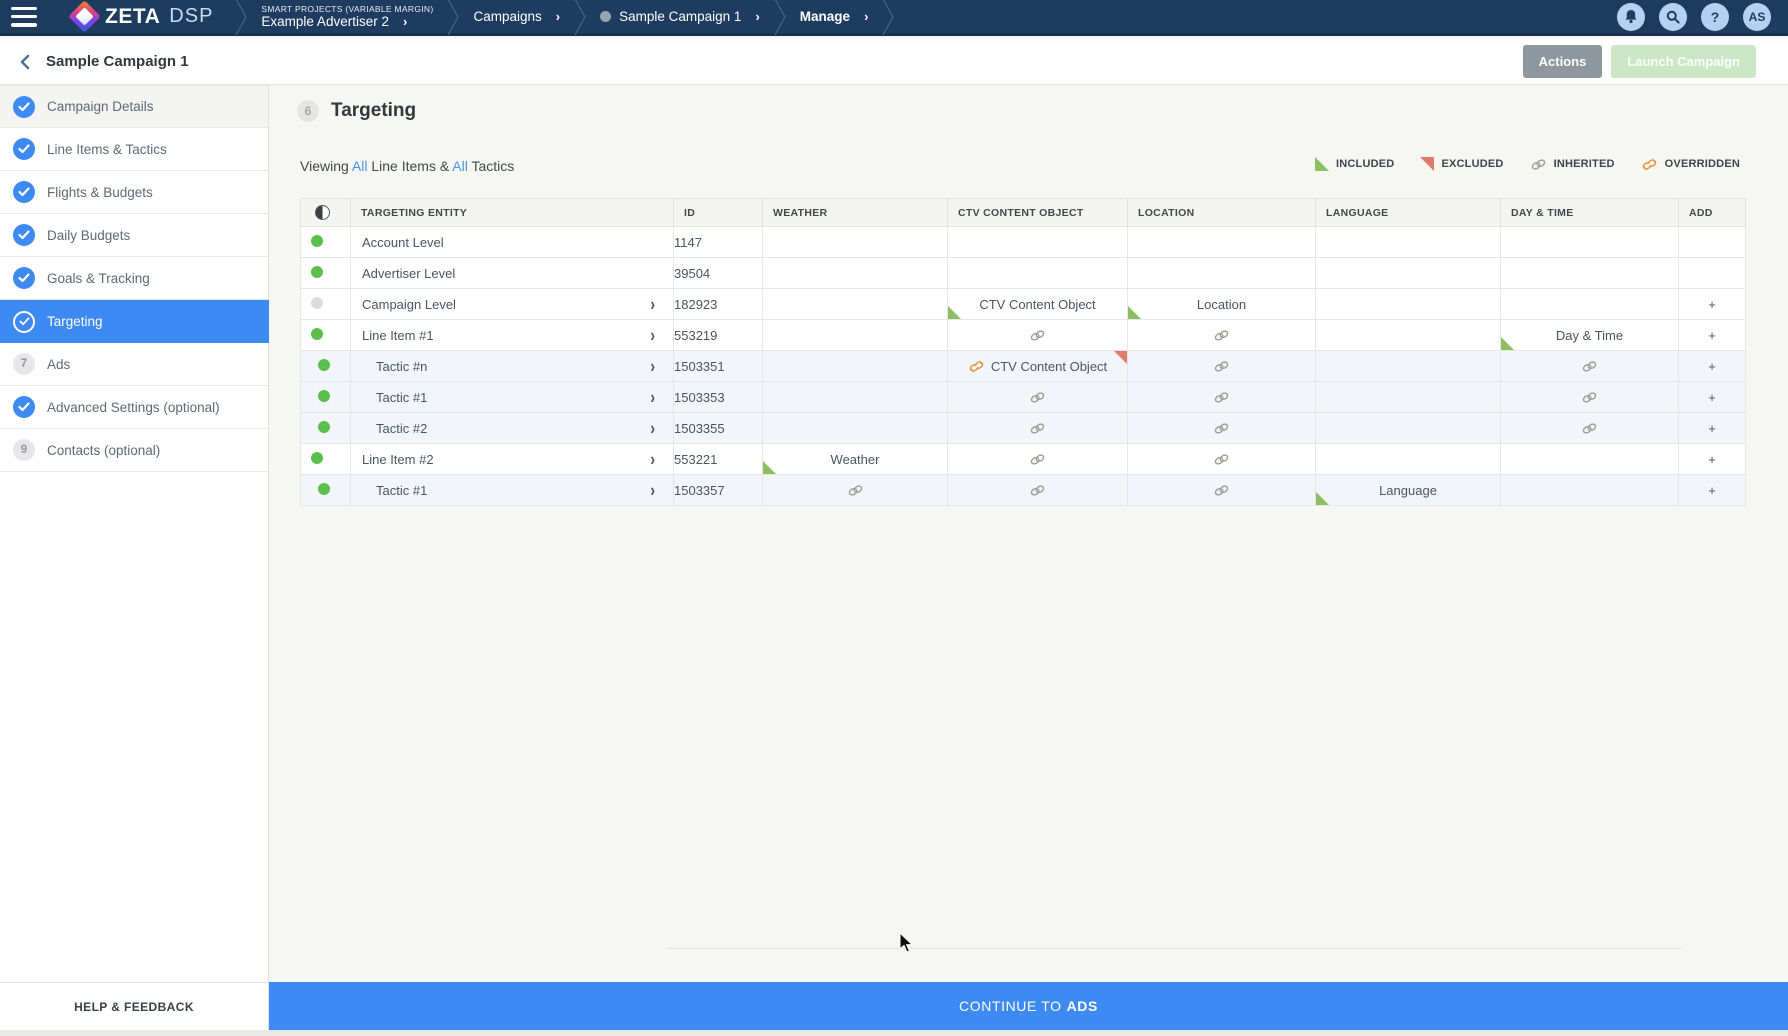  Describe the element at coordinates (1589, 335) in the screenshot. I see `cell-daytime: Day & Time` at that location.